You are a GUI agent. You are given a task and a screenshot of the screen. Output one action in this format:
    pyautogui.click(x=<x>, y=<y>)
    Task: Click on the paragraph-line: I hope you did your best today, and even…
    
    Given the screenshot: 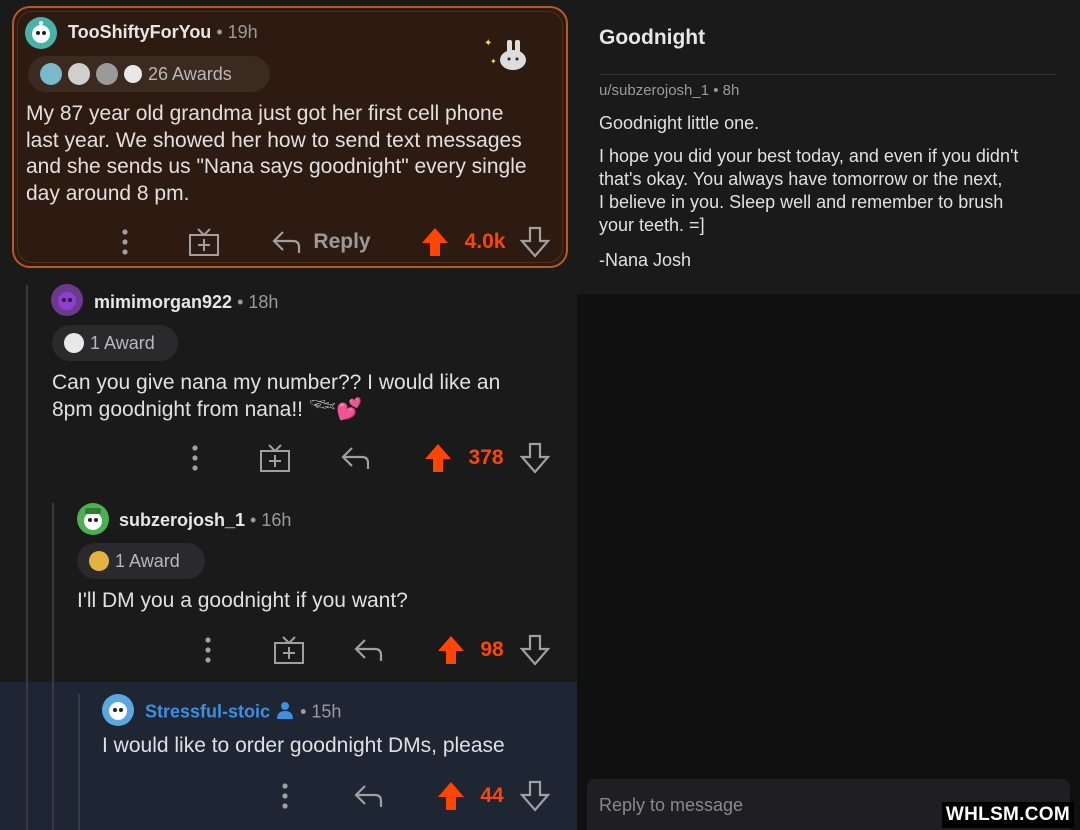 What is the action you would take?
    pyautogui.click(x=809, y=156)
    